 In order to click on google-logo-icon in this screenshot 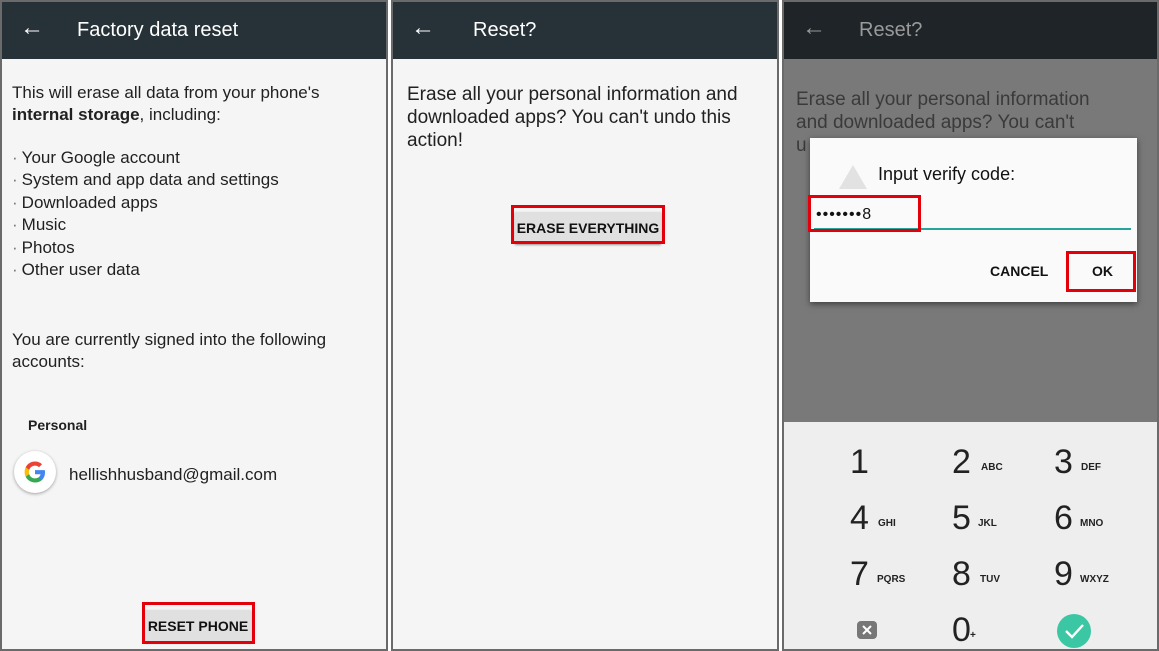, I will do `click(35, 472)`.